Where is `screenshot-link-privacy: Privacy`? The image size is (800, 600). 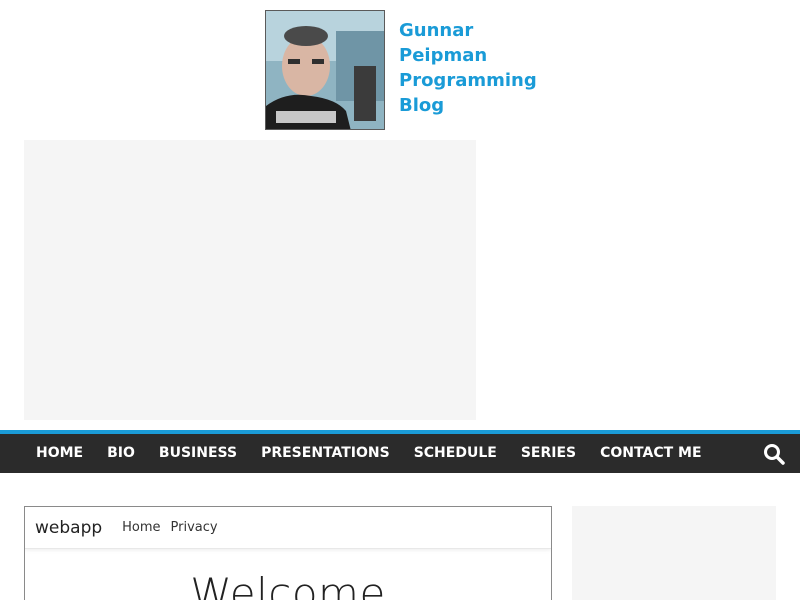 screenshot-link-privacy: Privacy is located at coordinates (194, 527).